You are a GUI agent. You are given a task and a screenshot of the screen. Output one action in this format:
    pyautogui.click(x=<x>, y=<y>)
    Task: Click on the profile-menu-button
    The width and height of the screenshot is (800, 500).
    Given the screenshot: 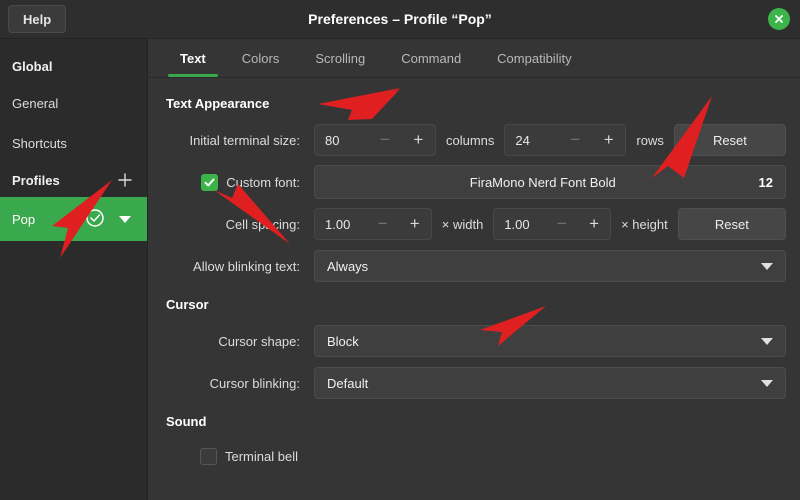 What is the action you would take?
    pyautogui.click(x=125, y=219)
    